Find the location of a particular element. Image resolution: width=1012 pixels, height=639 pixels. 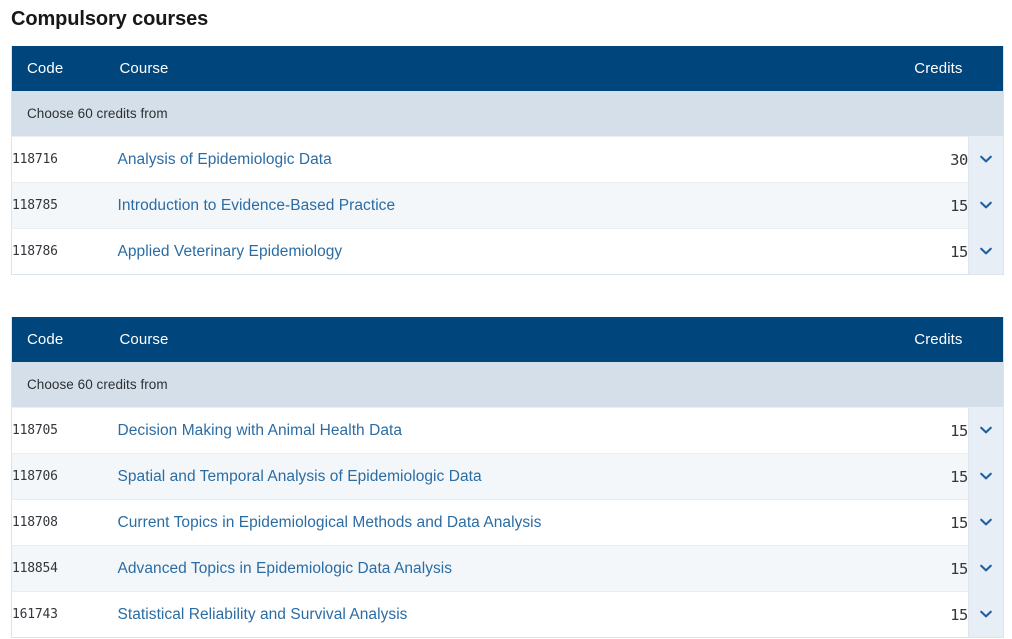

course-name-cell: Applied Veterinary Epidemiology is located at coordinates (487, 251).